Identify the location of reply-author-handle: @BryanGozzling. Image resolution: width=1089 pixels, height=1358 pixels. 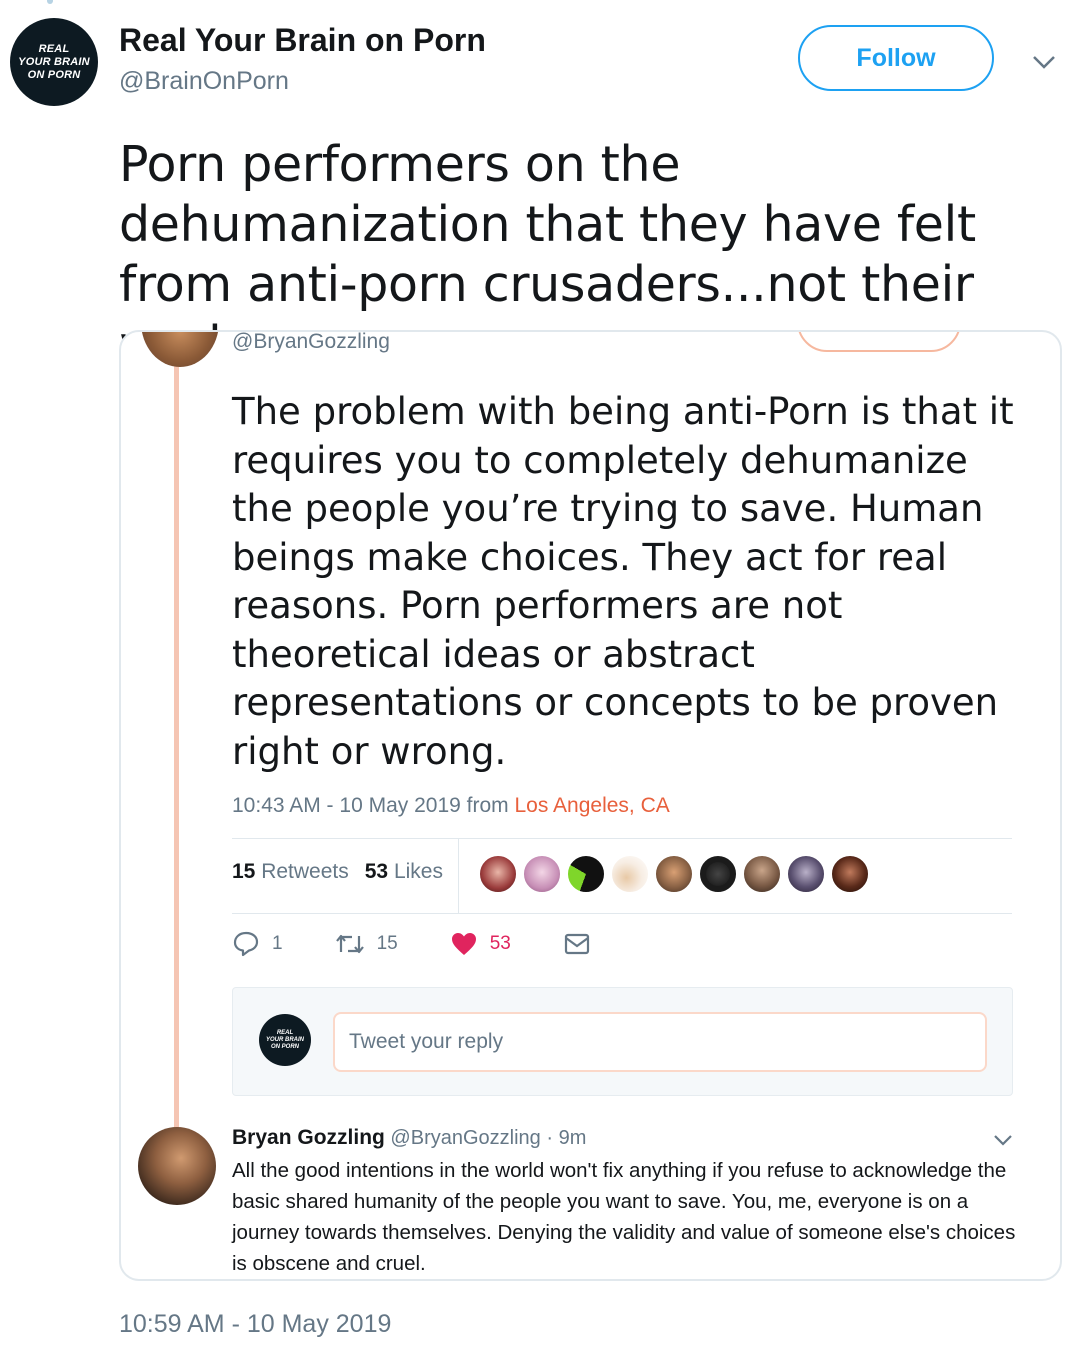
(465, 1138).